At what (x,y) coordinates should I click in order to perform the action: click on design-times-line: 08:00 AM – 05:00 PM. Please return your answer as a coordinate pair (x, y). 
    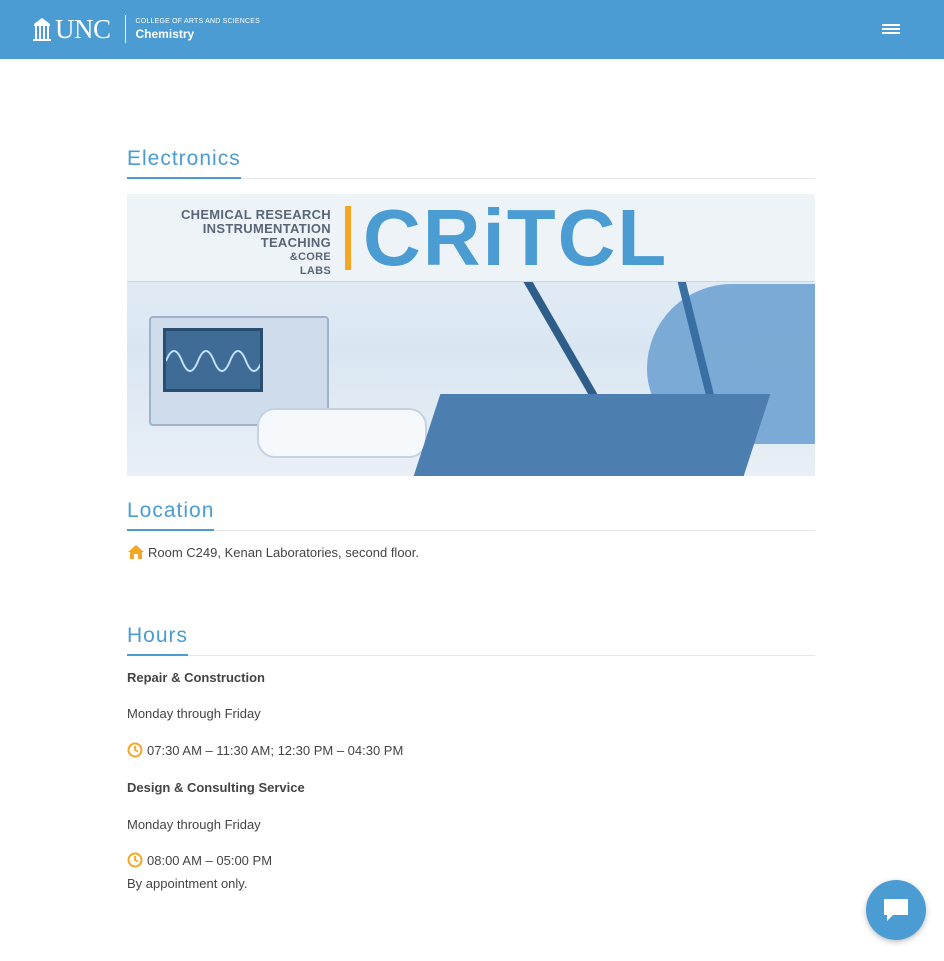
    Looking at the image, I should click on (199, 860).